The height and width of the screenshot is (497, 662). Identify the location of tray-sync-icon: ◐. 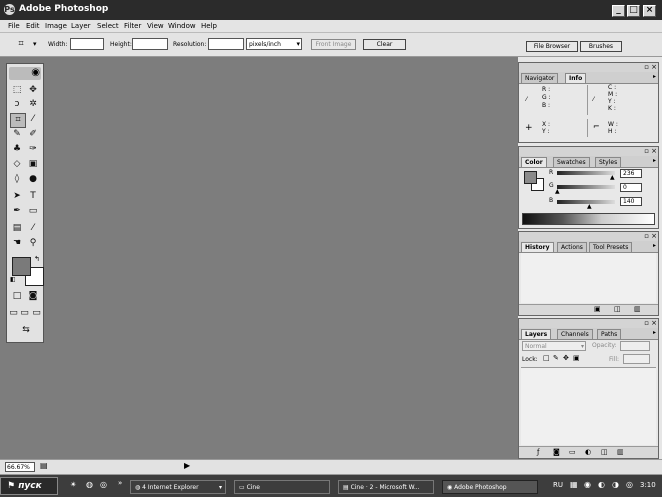
(601, 484).